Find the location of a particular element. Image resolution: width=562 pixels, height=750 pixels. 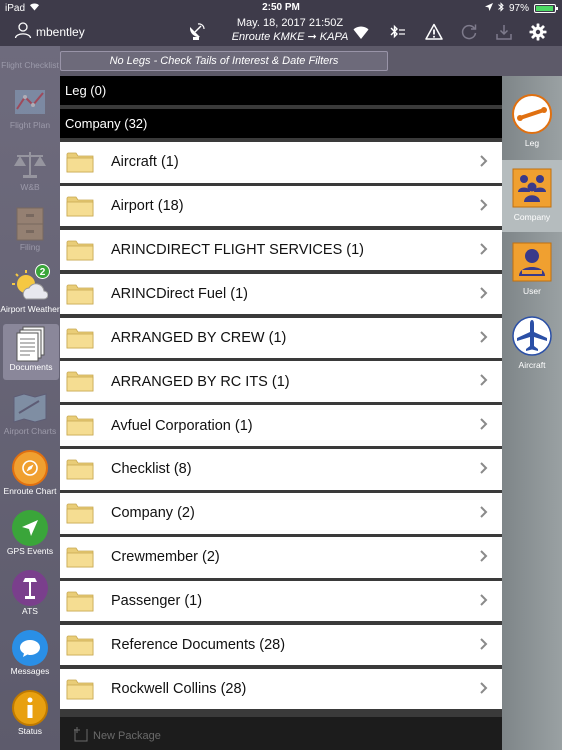

battery-percent: 97% is located at coordinates (518, 8).